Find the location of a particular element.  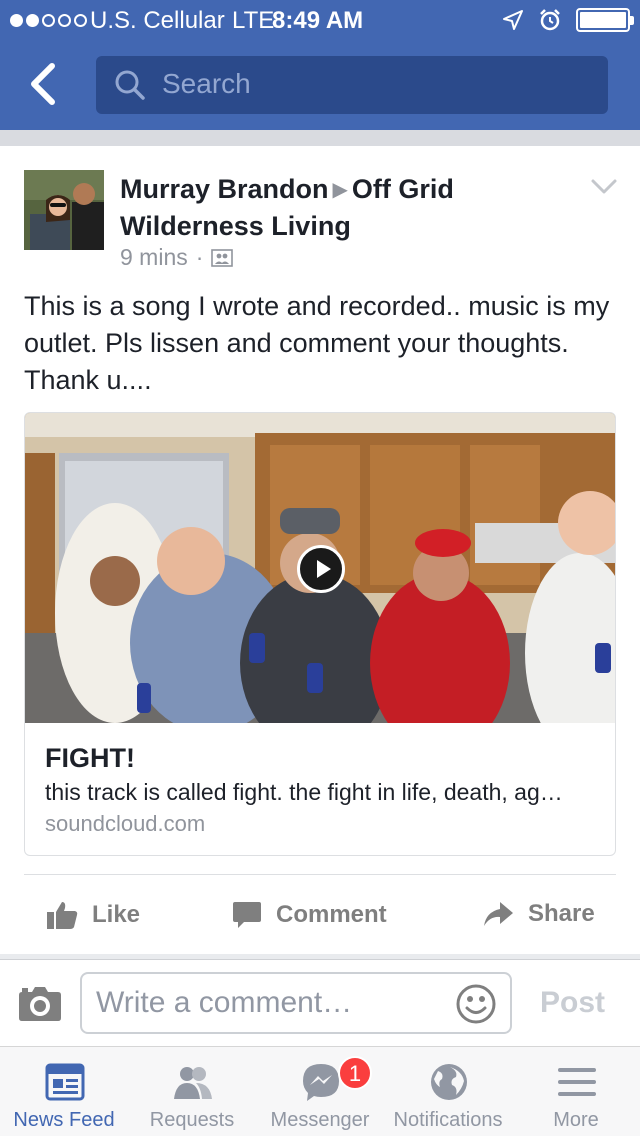

tab-label: News Feed is located at coordinates (64, 1120).